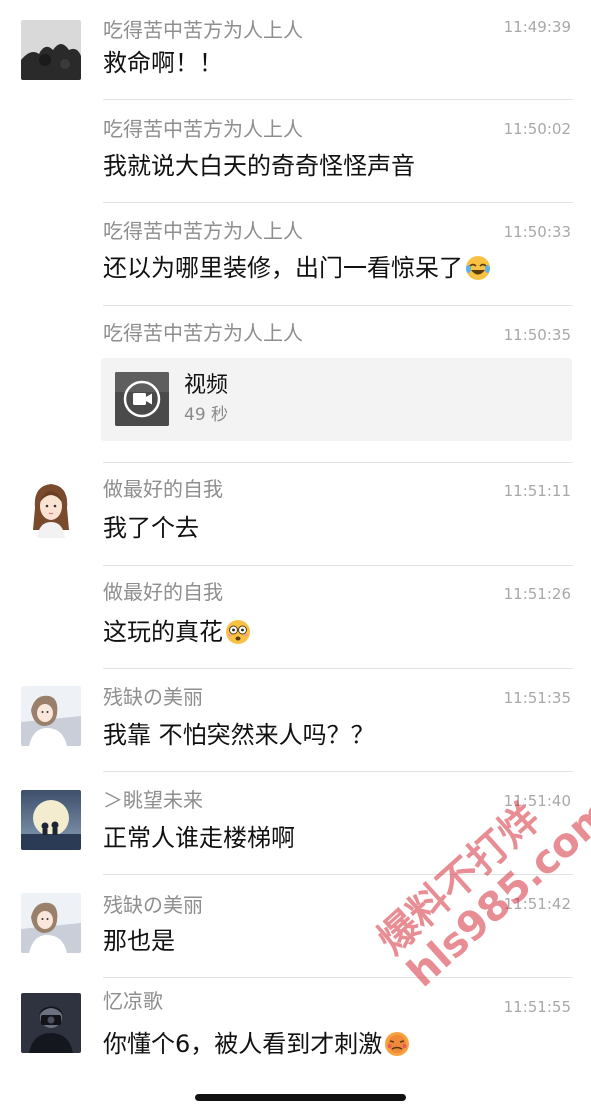 This screenshot has width=591, height=1110. What do you see at coordinates (239, 735) in the screenshot?
I see `message-text: 我靠 不怕突然来人吗？？` at bounding box center [239, 735].